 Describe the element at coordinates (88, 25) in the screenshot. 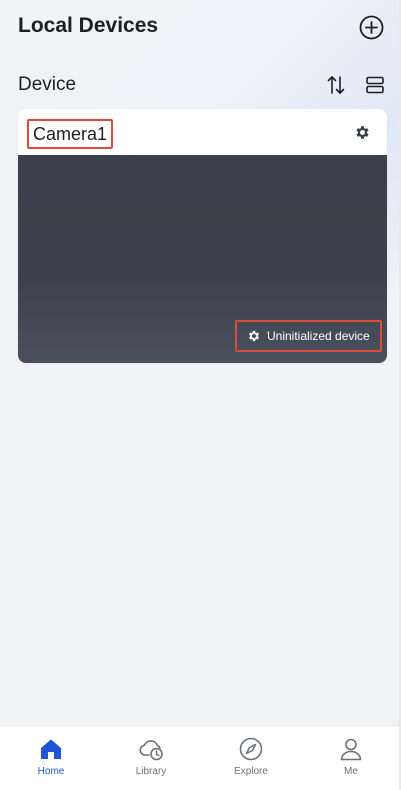

I see `page-title: Local Devices` at that location.